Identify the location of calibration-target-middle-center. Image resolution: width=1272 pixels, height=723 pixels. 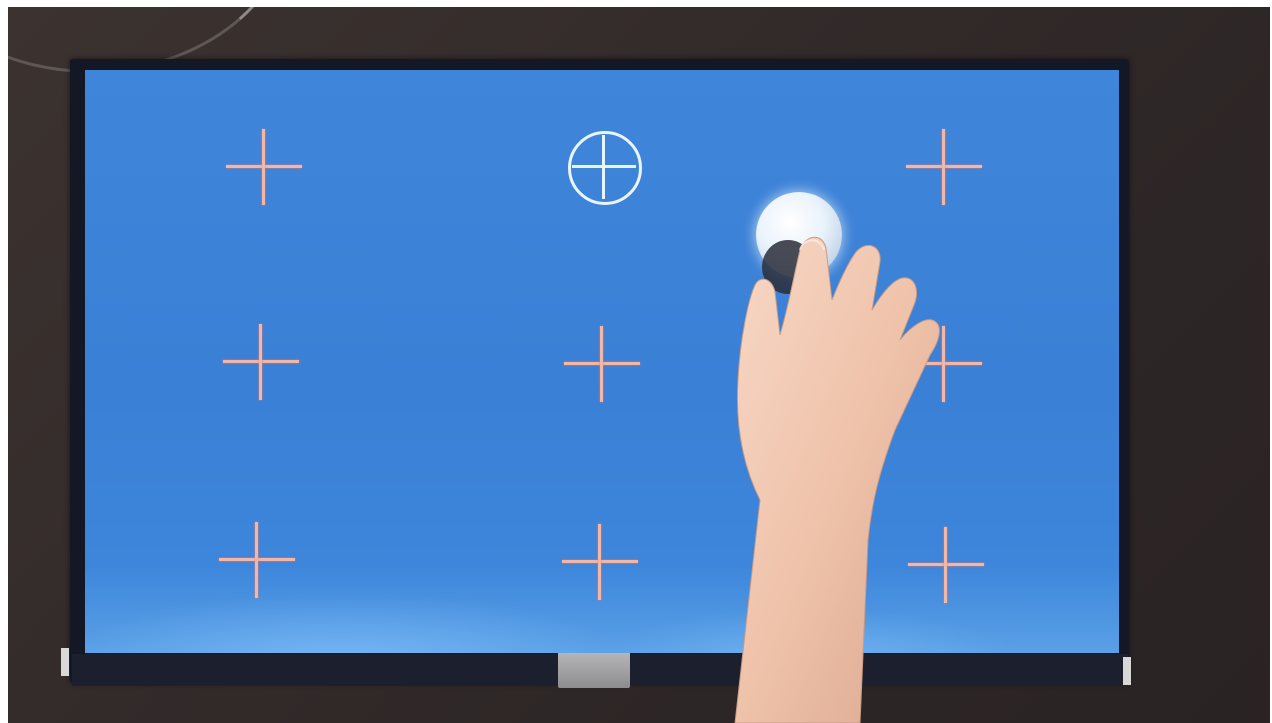
(602, 364).